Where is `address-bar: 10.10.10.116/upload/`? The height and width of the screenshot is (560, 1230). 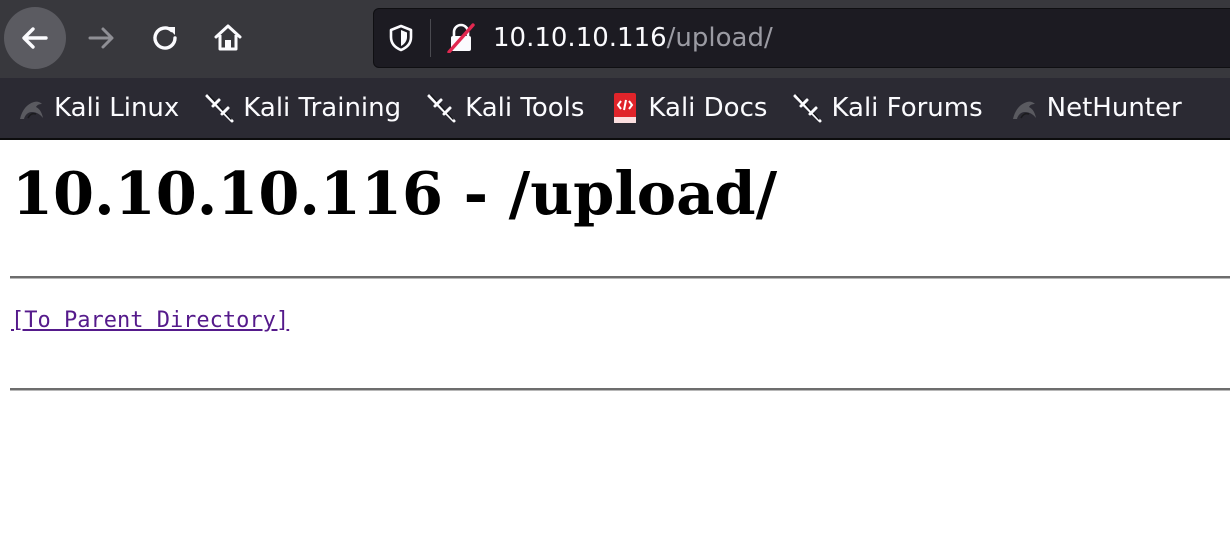
address-bar: 10.10.10.116/upload/ is located at coordinates (801, 38).